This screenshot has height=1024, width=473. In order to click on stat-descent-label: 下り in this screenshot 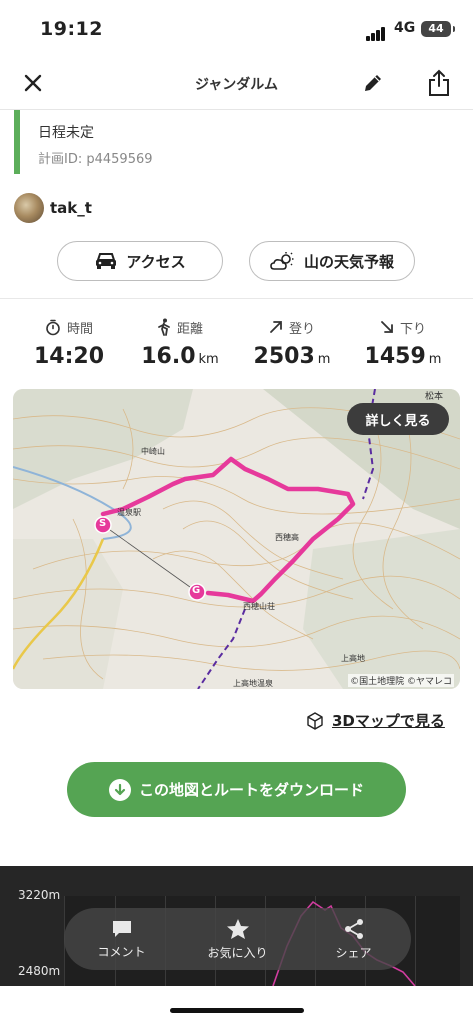, I will do `click(412, 329)`.